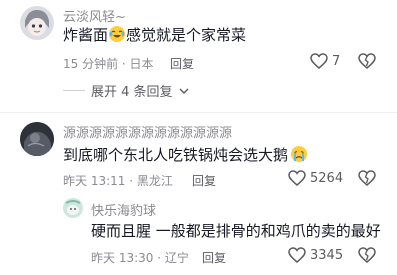 The width and height of the screenshot is (397, 275). Describe the element at coordinates (184, 91) in the screenshot. I see `chevron-down-icon` at that location.